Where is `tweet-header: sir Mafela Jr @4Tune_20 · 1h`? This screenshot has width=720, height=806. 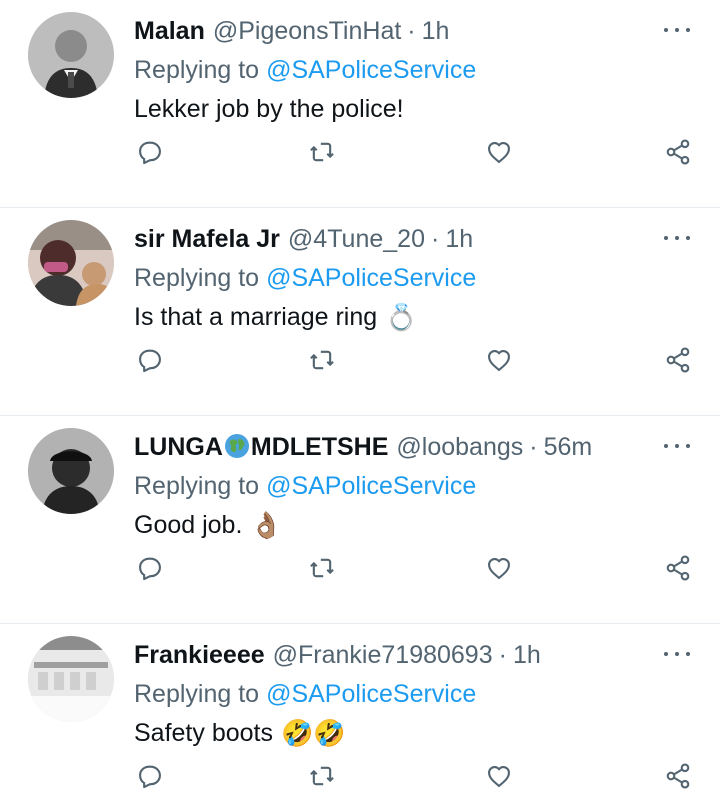 tweet-header: sir Mafela Jr @4Tune_20 · 1h is located at coordinates (417, 239).